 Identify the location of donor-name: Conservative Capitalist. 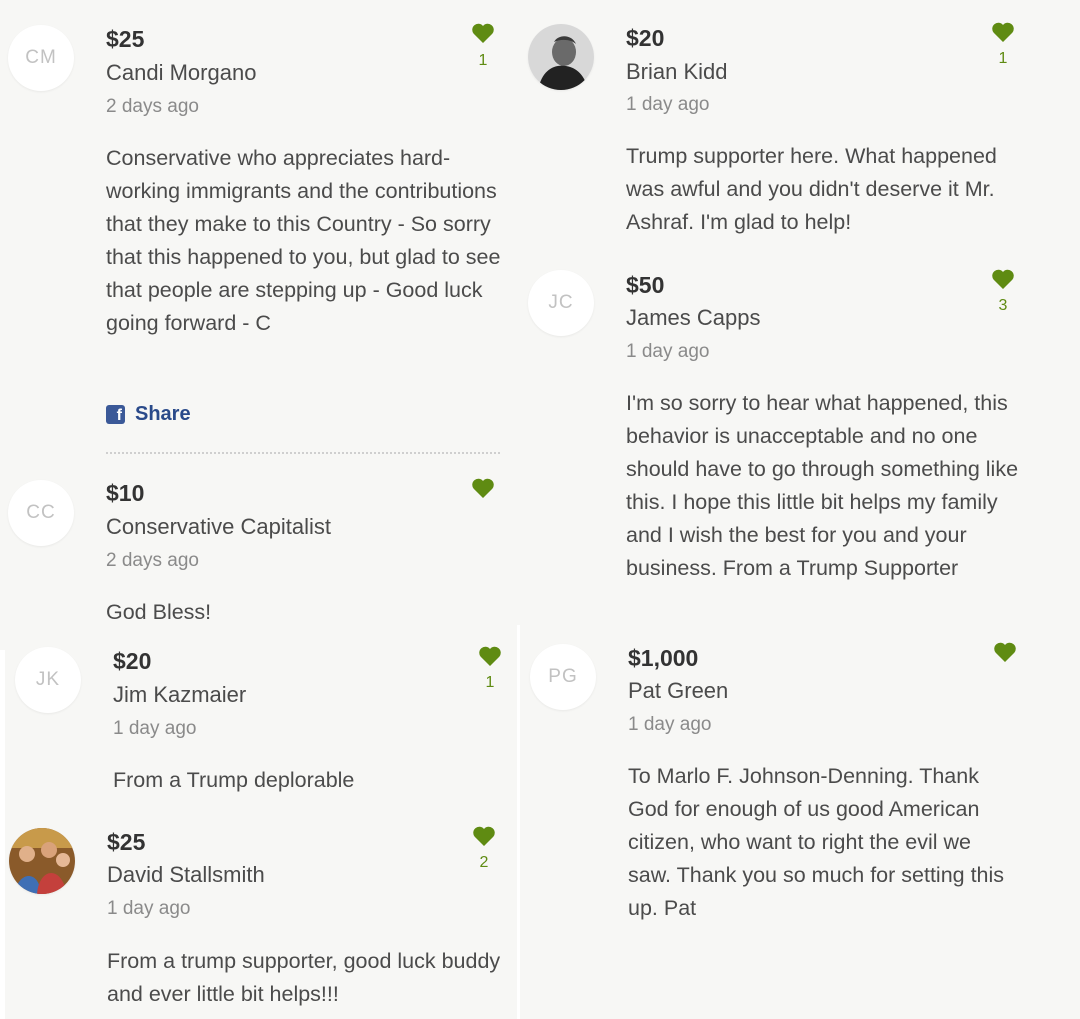
(218, 526).